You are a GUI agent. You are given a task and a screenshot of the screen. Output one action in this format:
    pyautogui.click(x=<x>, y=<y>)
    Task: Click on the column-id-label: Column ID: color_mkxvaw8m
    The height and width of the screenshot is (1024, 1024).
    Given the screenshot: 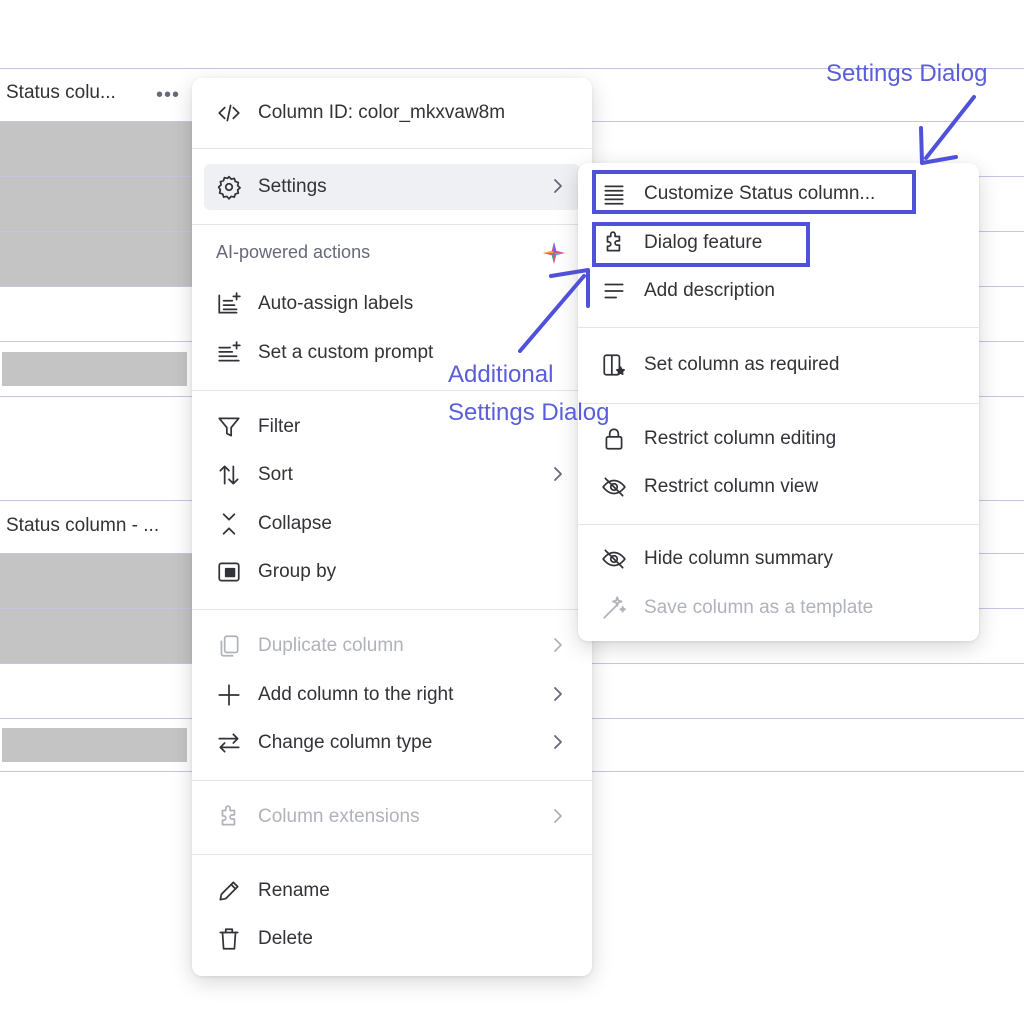 What is the action you would take?
    pyautogui.click(x=382, y=112)
    